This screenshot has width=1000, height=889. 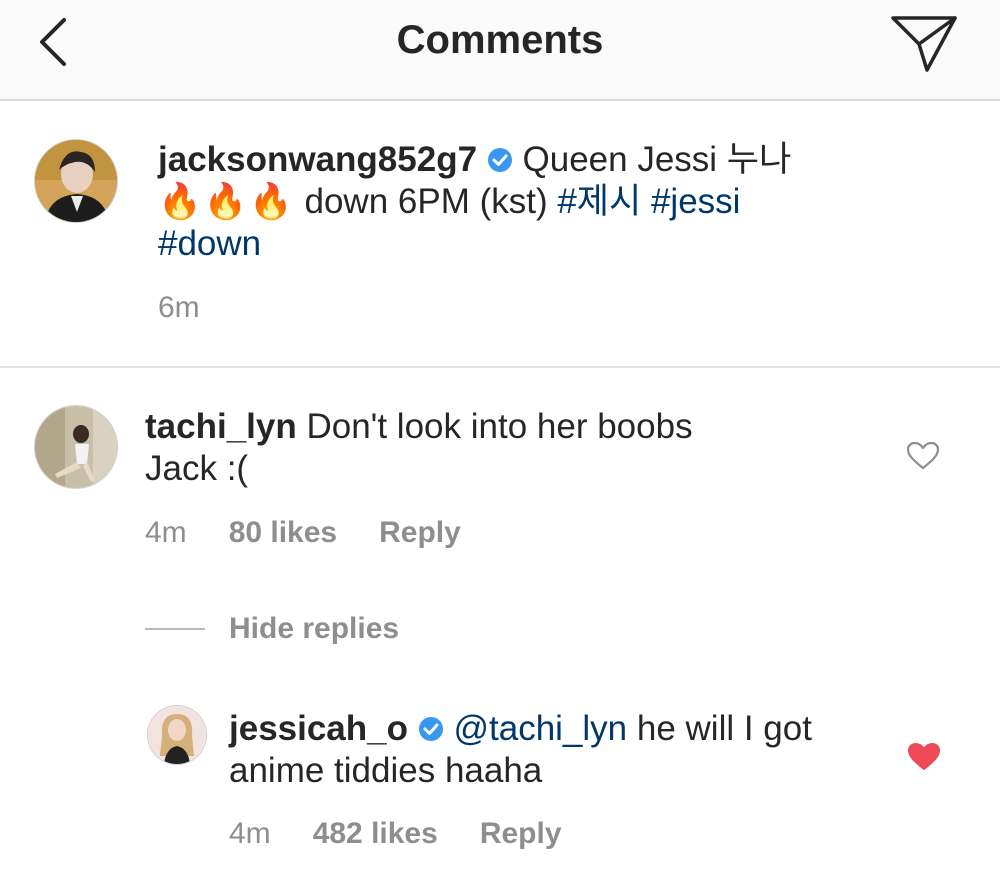 I want to click on caption-text-part2: down 6PM (kst), so click(x=426, y=201).